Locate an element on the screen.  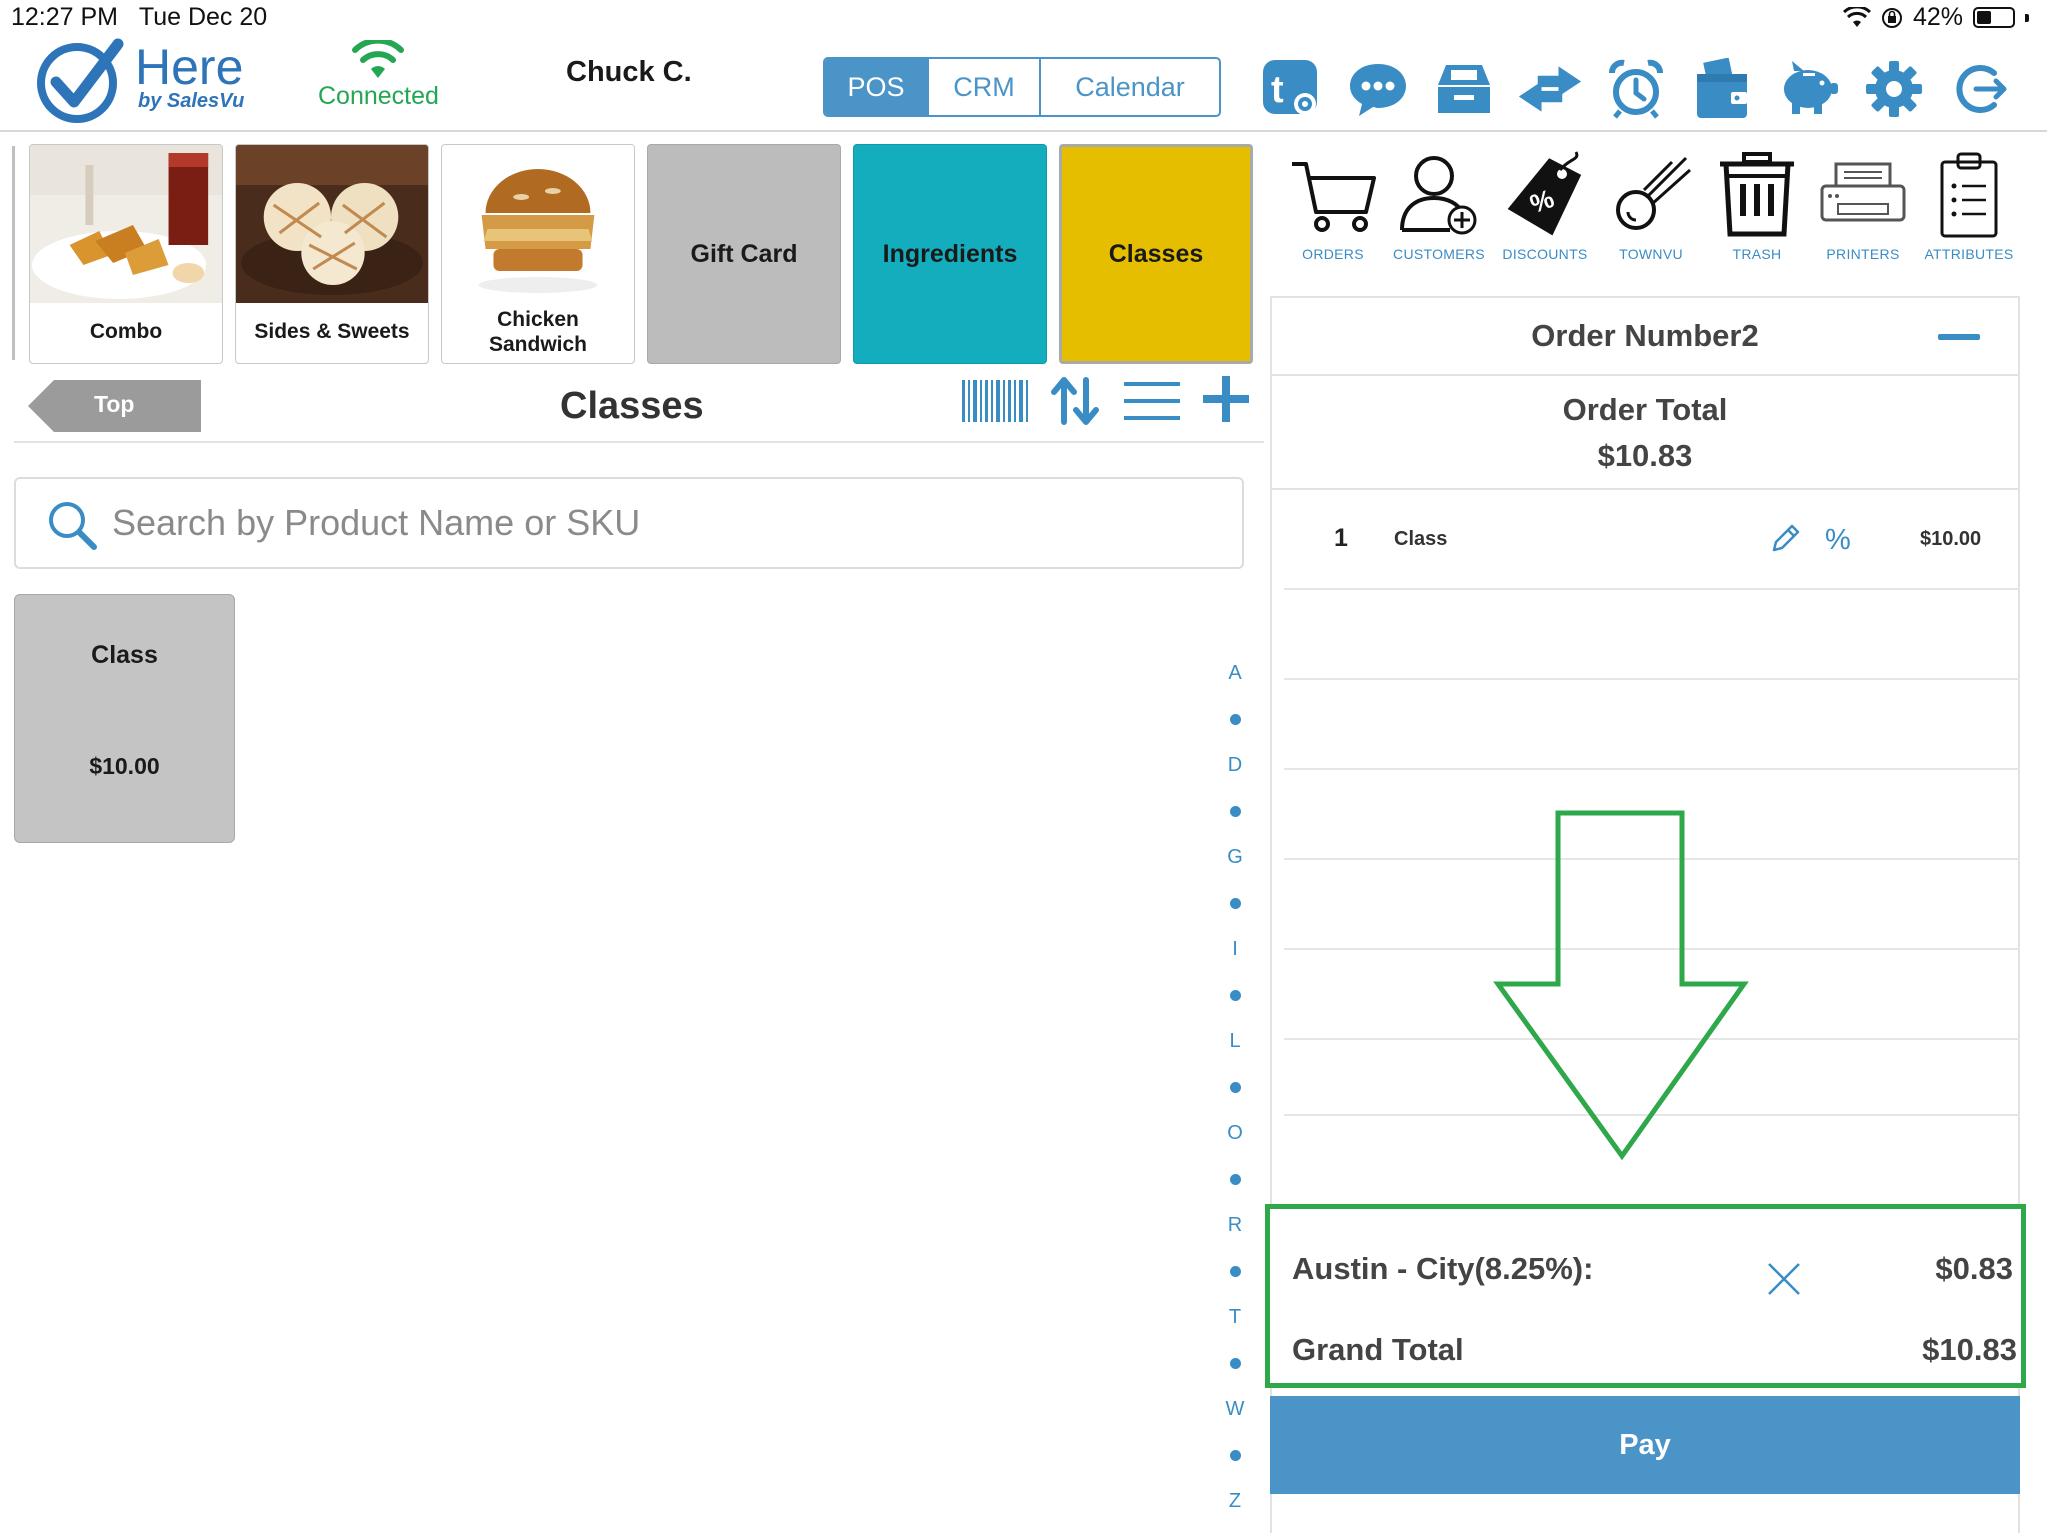
battery-percent: 42% is located at coordinates (1937, 17).